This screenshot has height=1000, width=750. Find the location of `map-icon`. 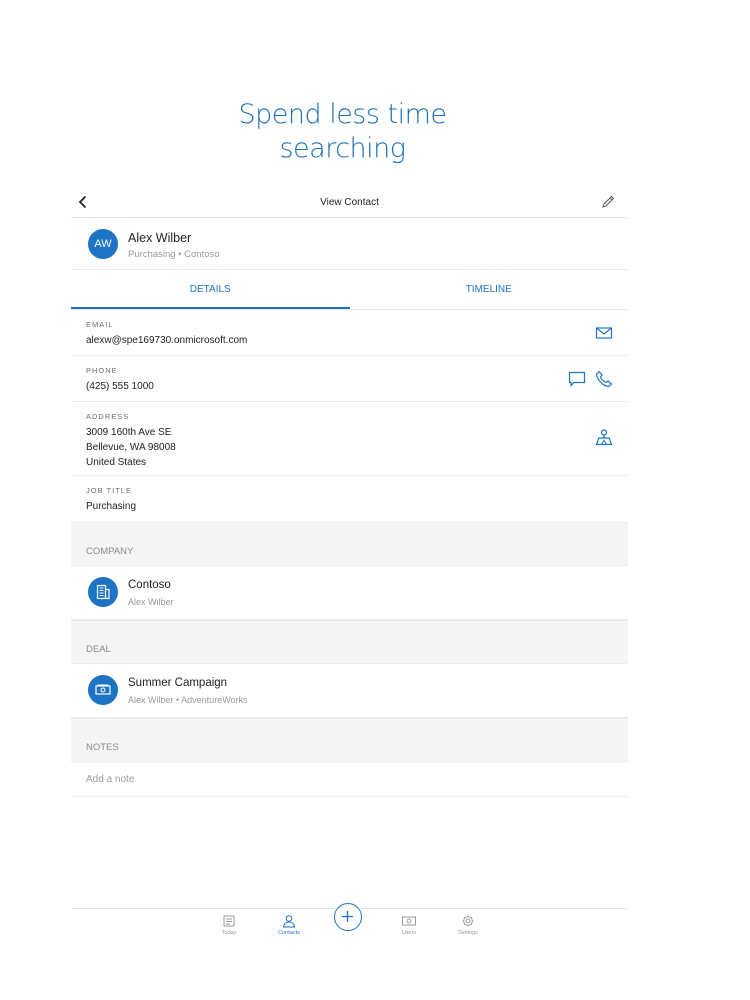

map-icon is located at coordinates (604, 437).